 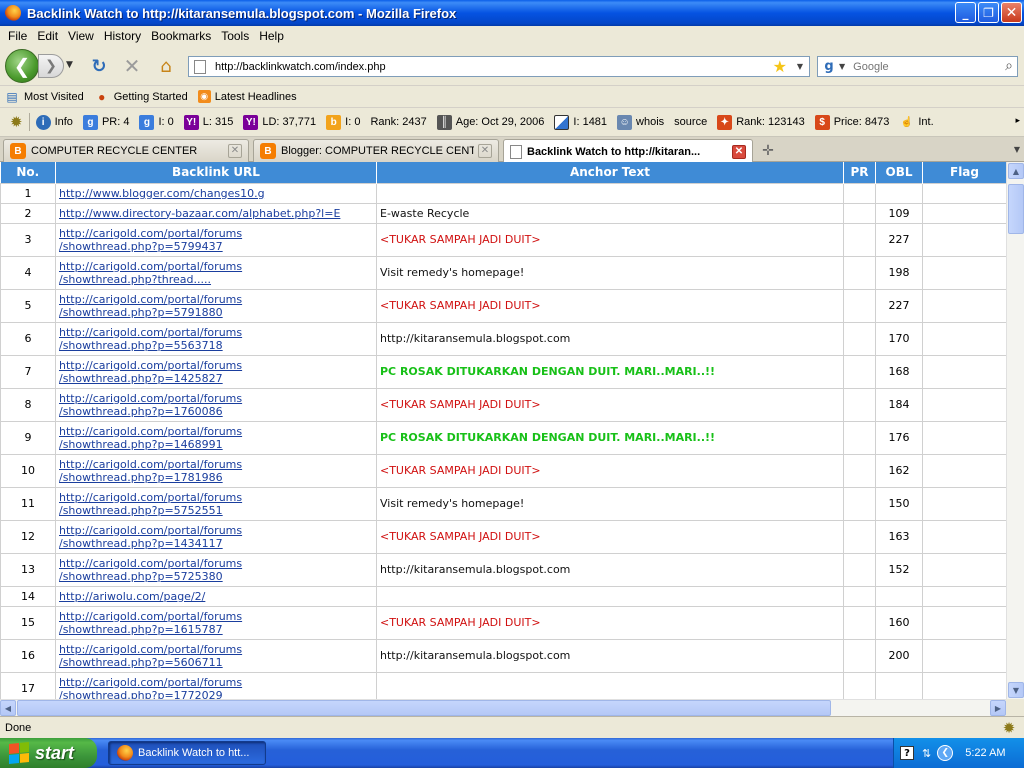 I want to click on search-box: g ▼ ⌕, so click(x=917, y=66).